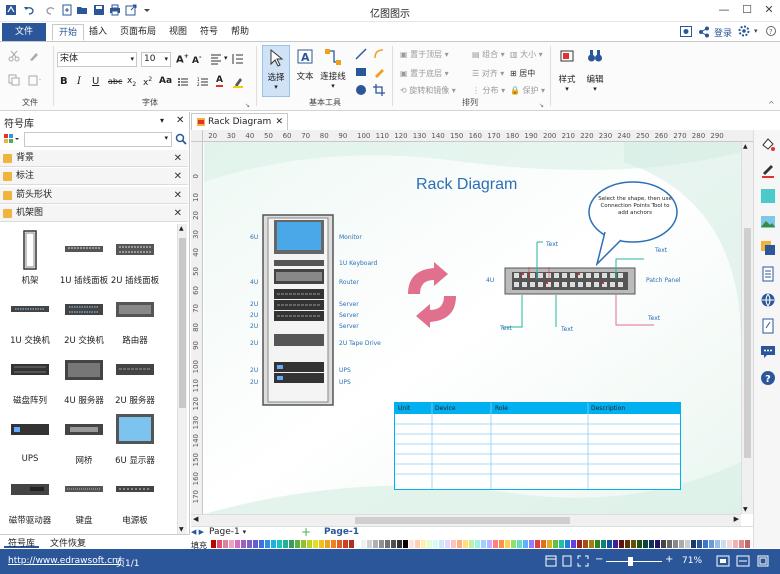 This screenshot has width=780, height=574. Describe the element at coordinates (341, 532) in the screenshot. I see `active-page-tab: Page-1` at that location.